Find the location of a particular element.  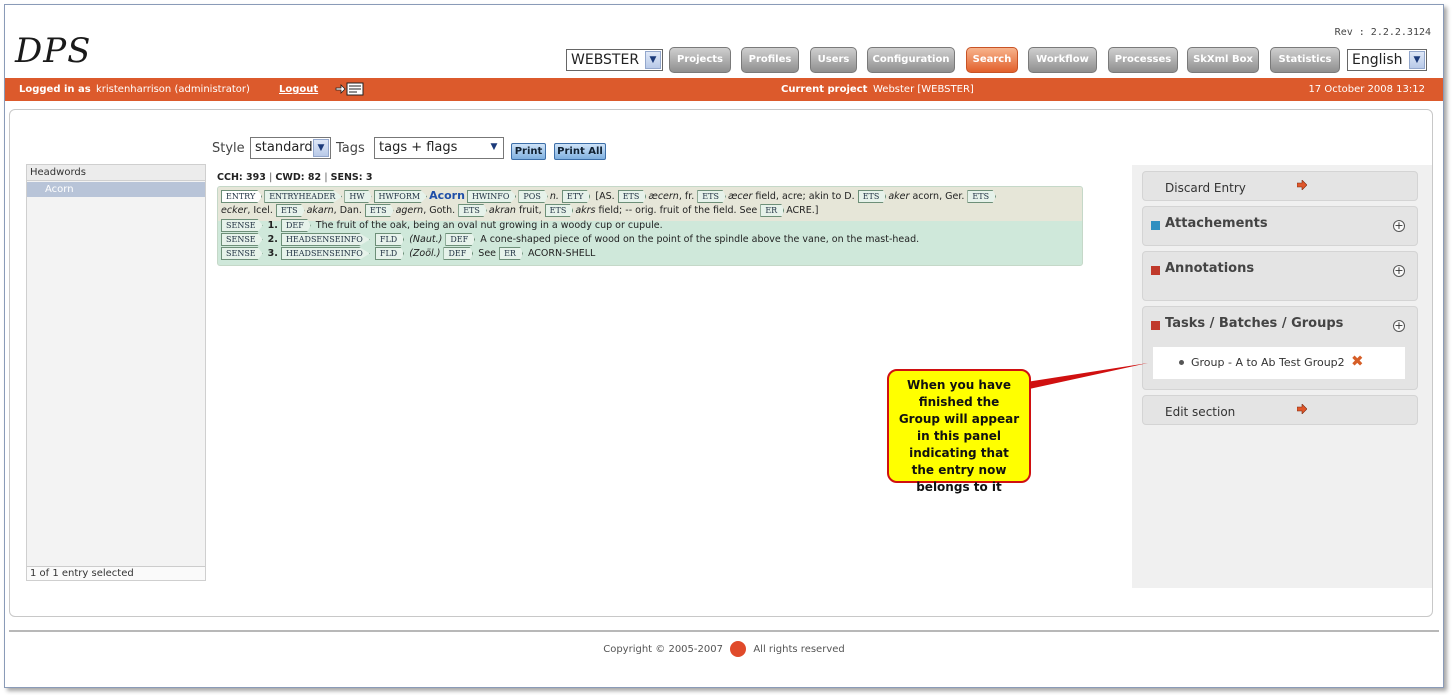

print-all-button: Print All is located at coordinates (580, 151).